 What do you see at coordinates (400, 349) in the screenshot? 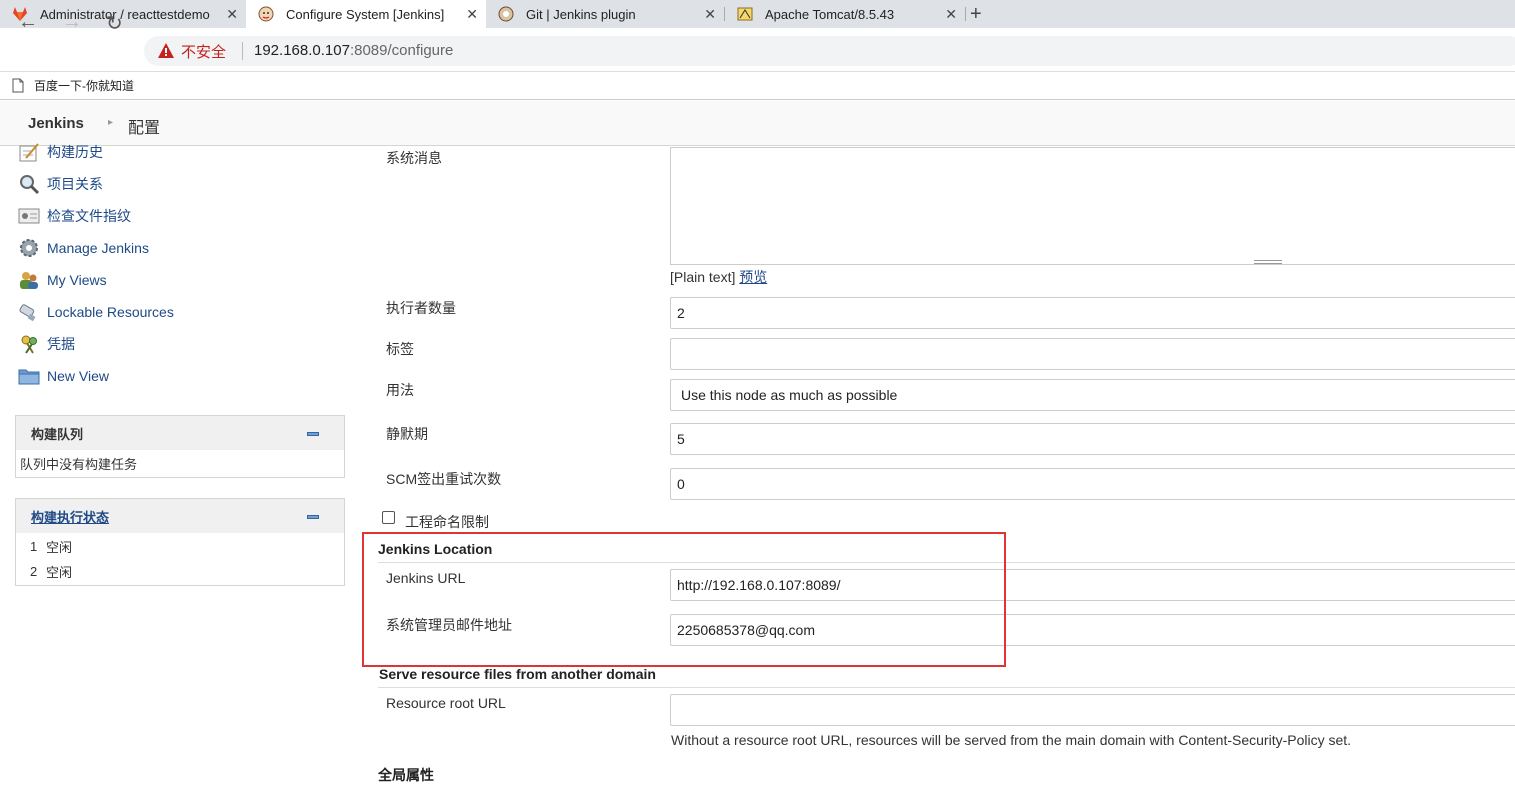
I see `labels-label: 标签` at bounding box center [400, 349].